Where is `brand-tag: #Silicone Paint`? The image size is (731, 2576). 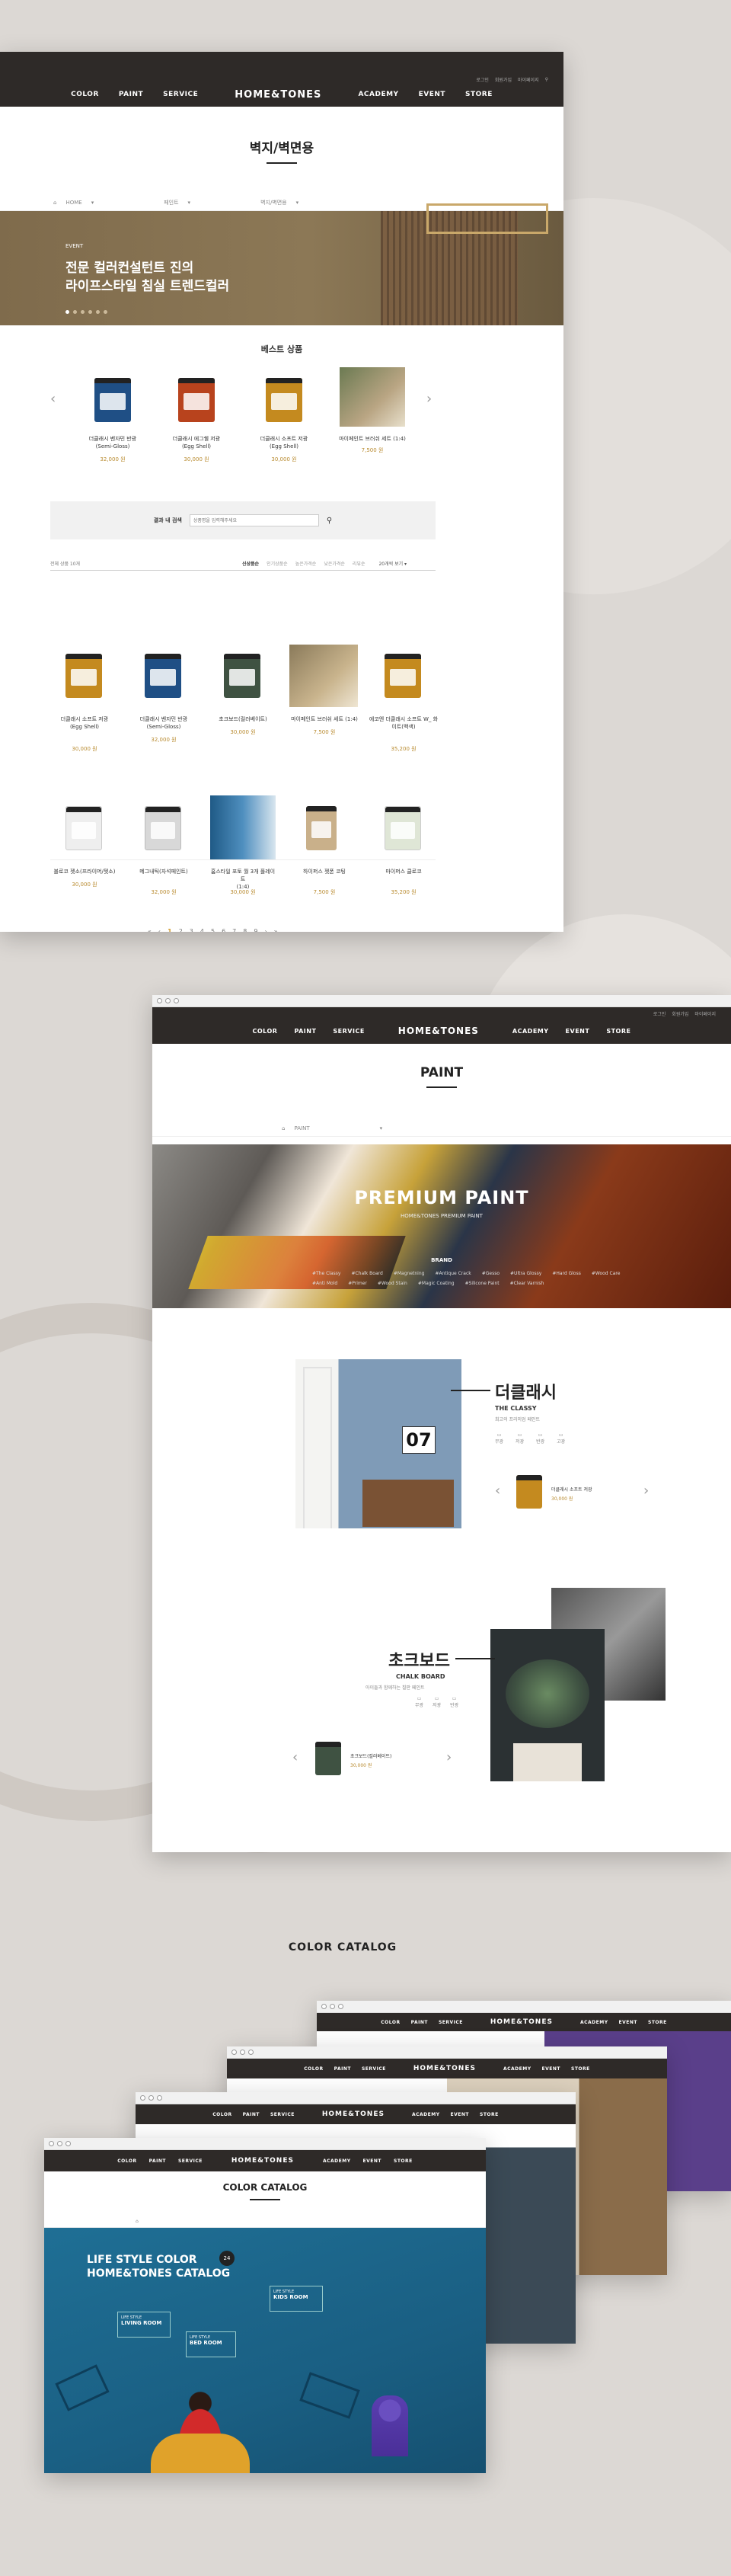
brand-tag: #Silicone Paint is located at coordinates (482, 1283).